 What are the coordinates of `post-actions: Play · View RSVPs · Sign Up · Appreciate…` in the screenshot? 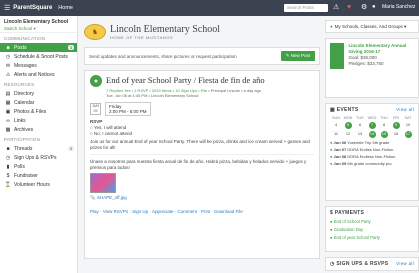 It's located at (202, 211).